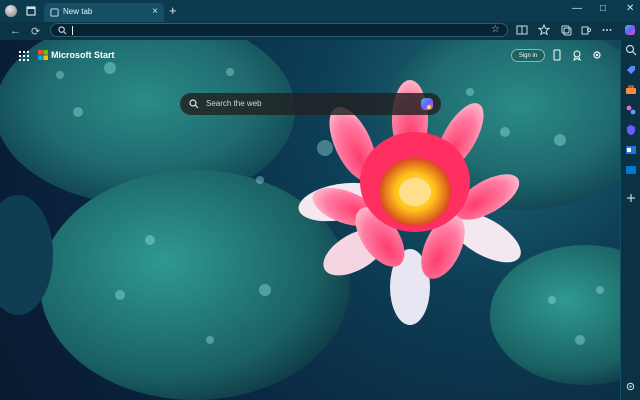  I want to click on tab-title: New tab, so click(78, 11).